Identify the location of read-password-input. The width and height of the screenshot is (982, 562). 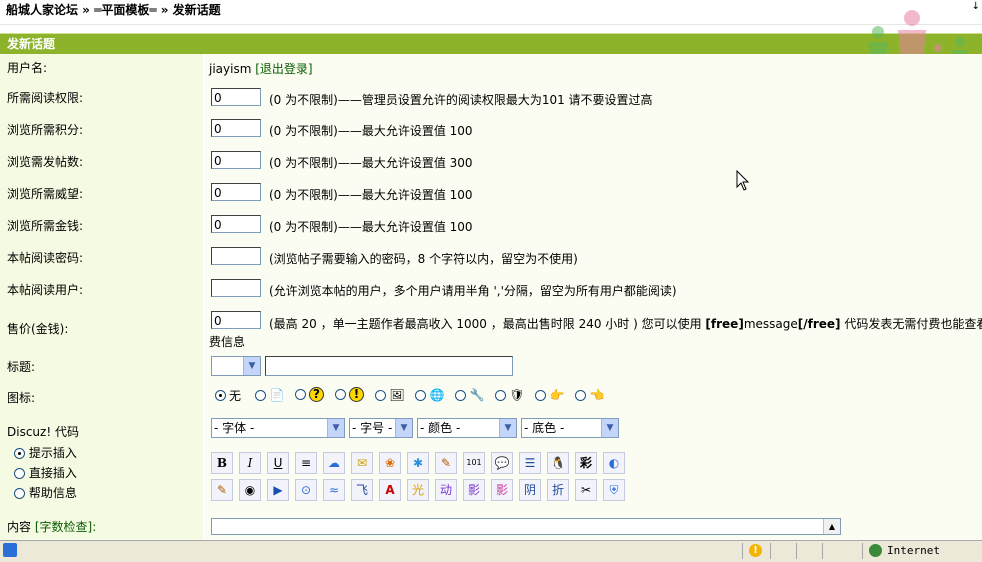
(236, 256).